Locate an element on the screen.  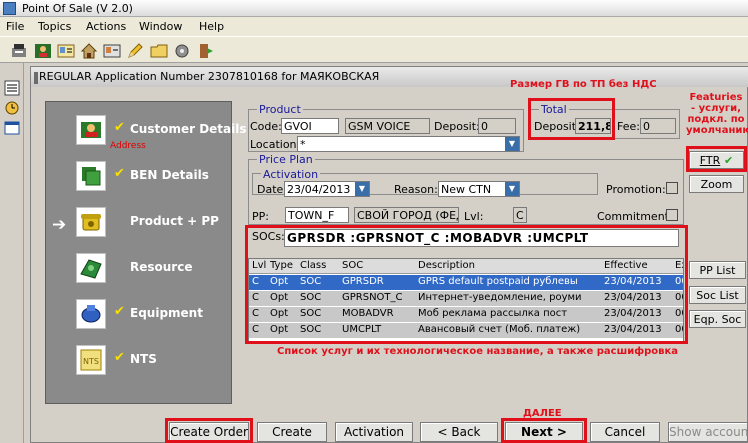
reason-dropdown-icon: ▼ is located at coordinates (512, 189).